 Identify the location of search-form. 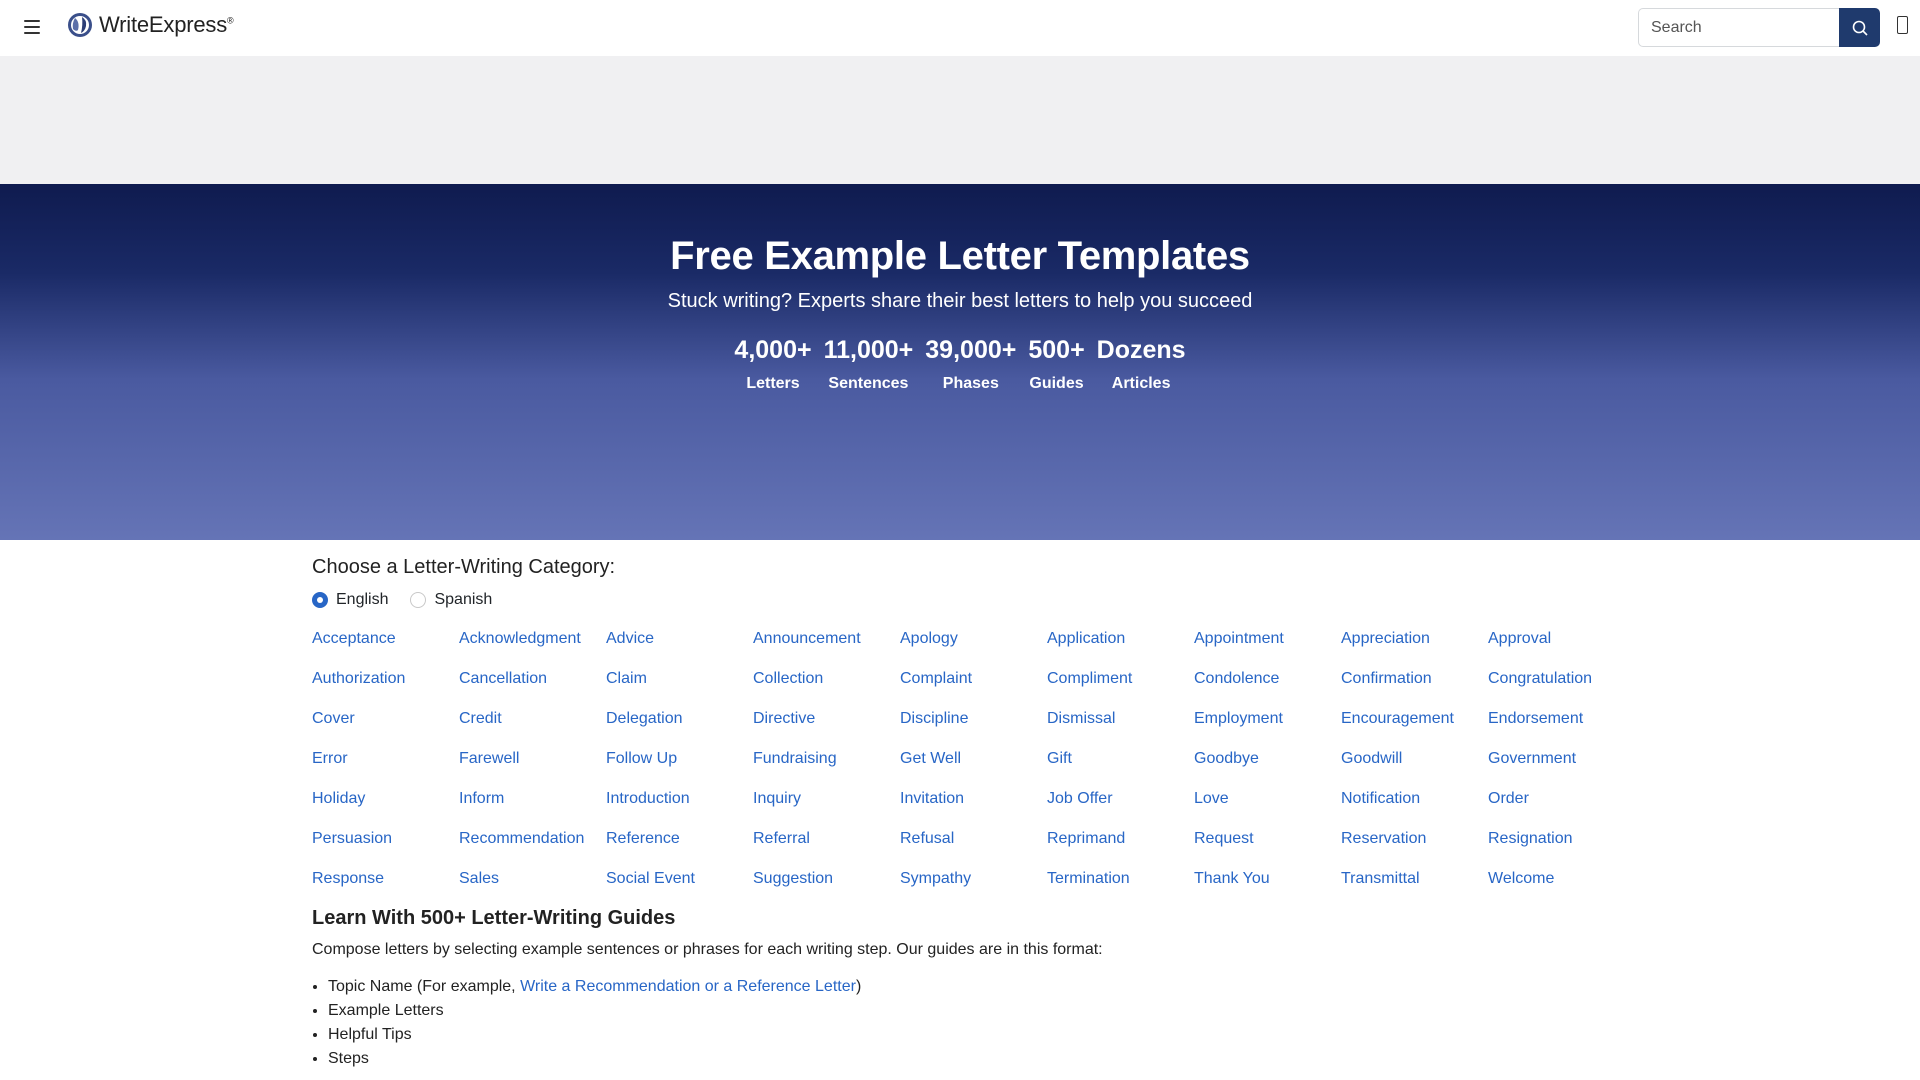
(1759, 27).